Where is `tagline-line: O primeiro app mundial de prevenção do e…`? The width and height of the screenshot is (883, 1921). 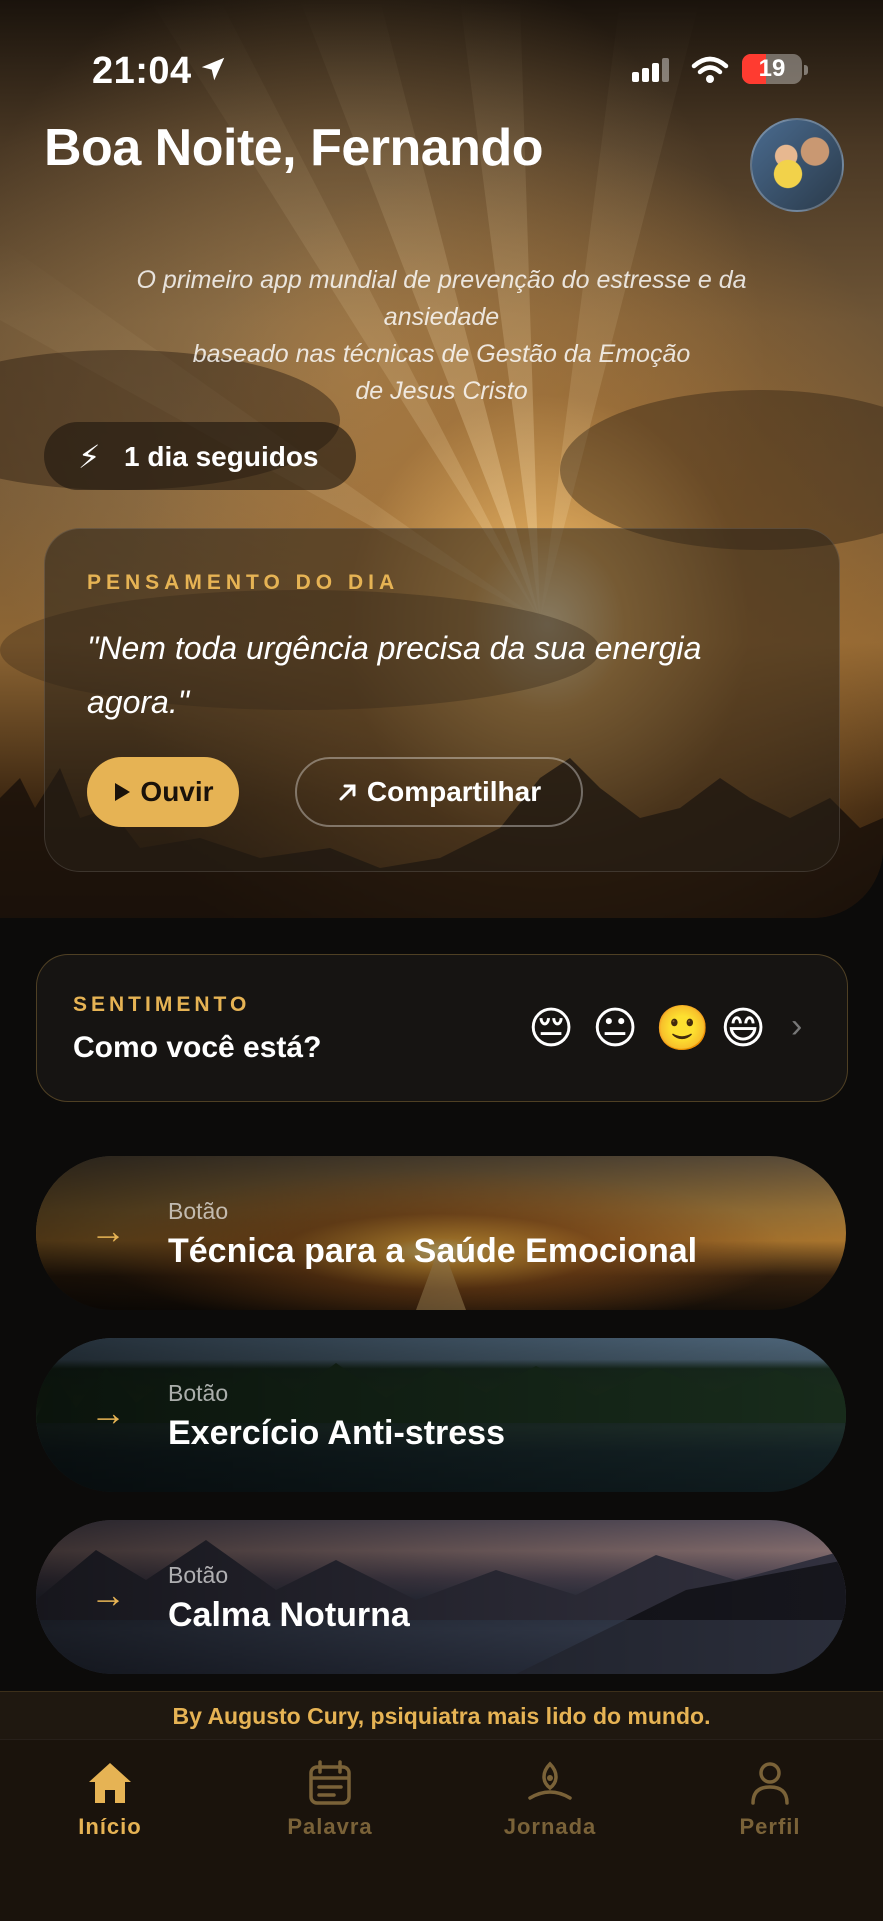
tagline-line: O primeiro app mundial de prevenção do e… is located at coordinates (441, 280).